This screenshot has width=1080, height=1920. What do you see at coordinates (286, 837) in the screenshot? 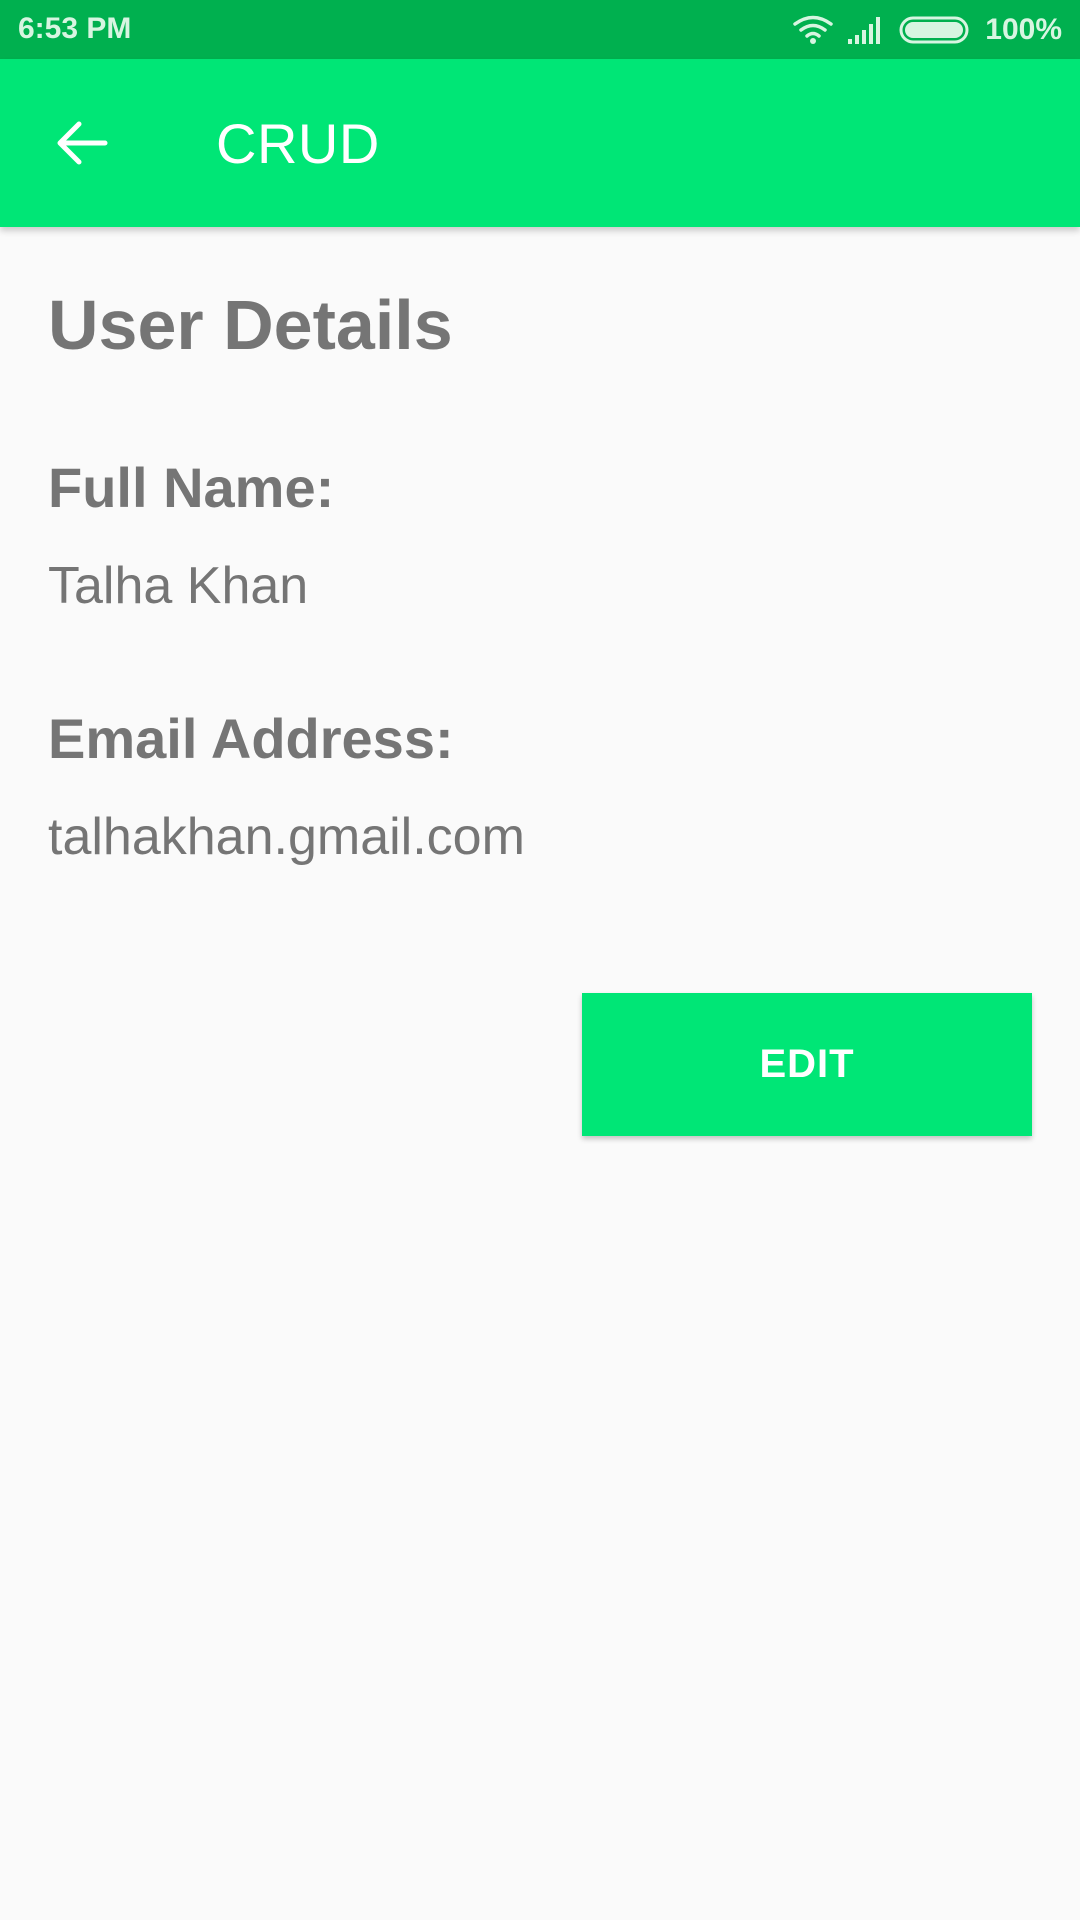
I see `email-value: talhakhan.gmail.com` at bounding box center [286, 837].